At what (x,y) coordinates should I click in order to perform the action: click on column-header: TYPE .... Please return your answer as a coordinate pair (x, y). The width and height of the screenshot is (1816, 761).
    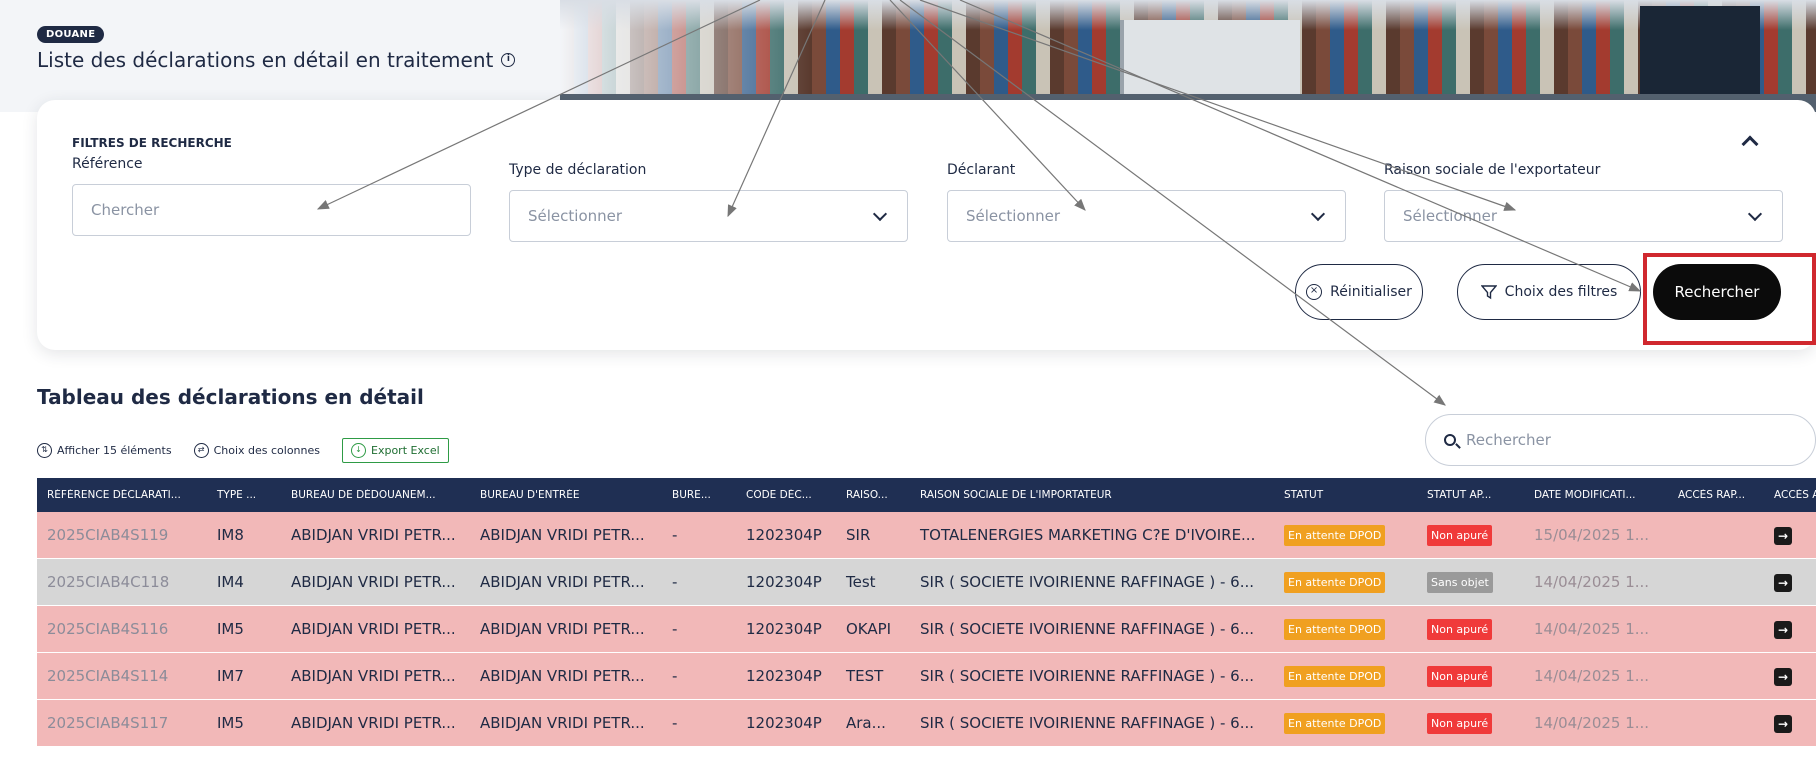
    Looking at the image, I should click on (244, 495).